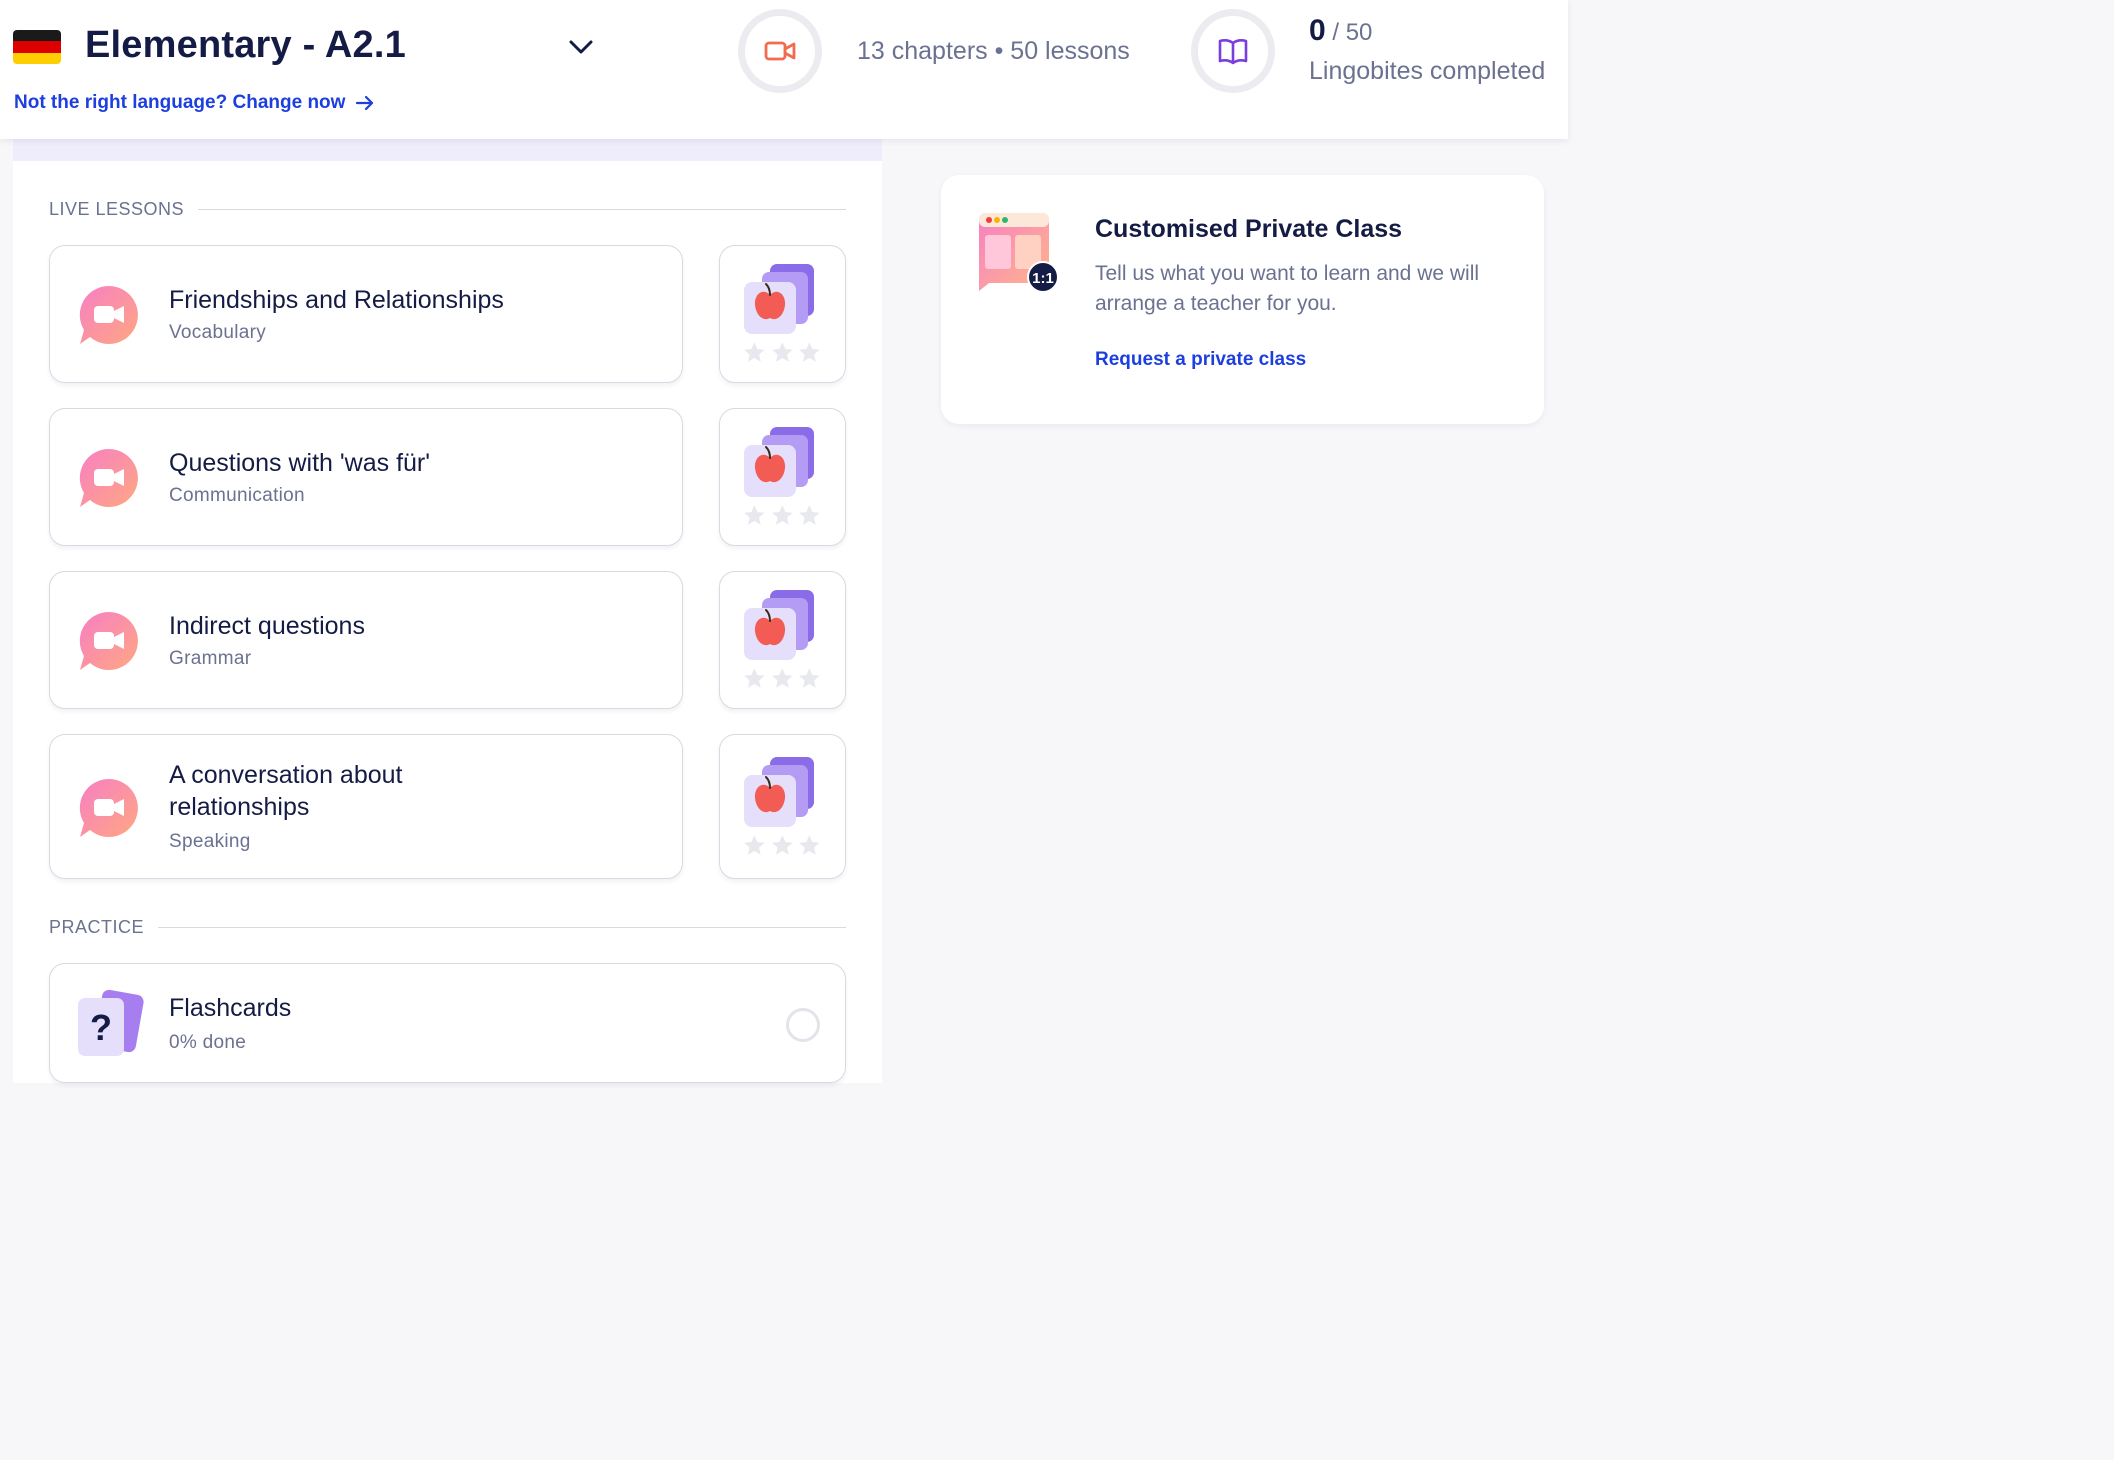 This screenshot has height=1460, width=2114. I want to click on lesson-card: Questions with 'was für' Communication, so click(366, 477).